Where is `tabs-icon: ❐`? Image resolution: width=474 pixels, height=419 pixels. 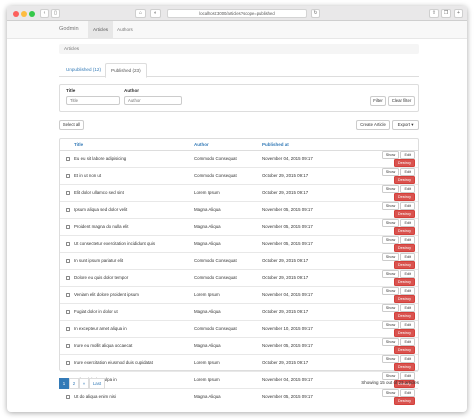
tabs-icon: ❐ is located at coordinates (446, 13).